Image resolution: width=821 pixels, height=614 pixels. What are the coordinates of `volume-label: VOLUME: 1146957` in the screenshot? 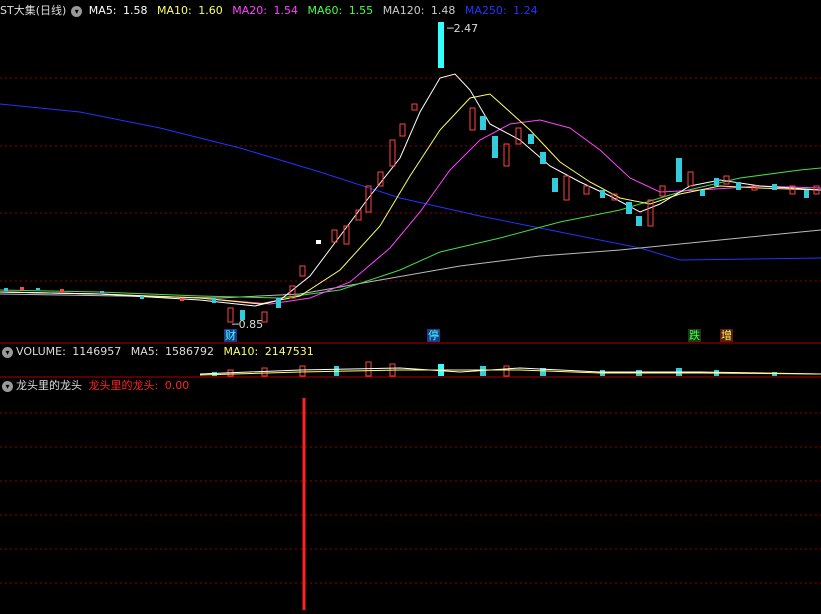 It's located at (69, 351).